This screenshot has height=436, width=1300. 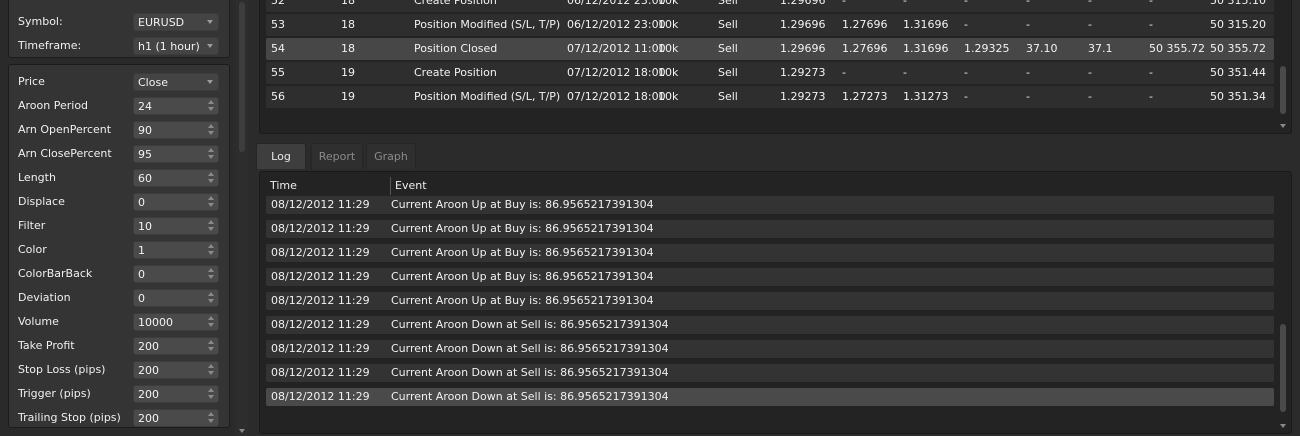 I want to click on param-stepper: 24, so click(x=176, y=106).